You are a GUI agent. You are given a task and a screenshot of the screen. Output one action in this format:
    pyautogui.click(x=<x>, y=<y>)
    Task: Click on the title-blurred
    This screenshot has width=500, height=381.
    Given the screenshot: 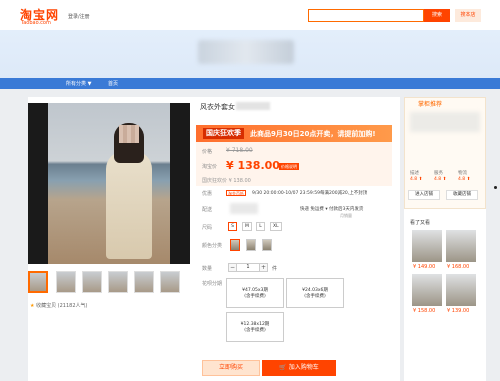 What is the action you would take?
    pyautogui.click(x=253, y=106)
    